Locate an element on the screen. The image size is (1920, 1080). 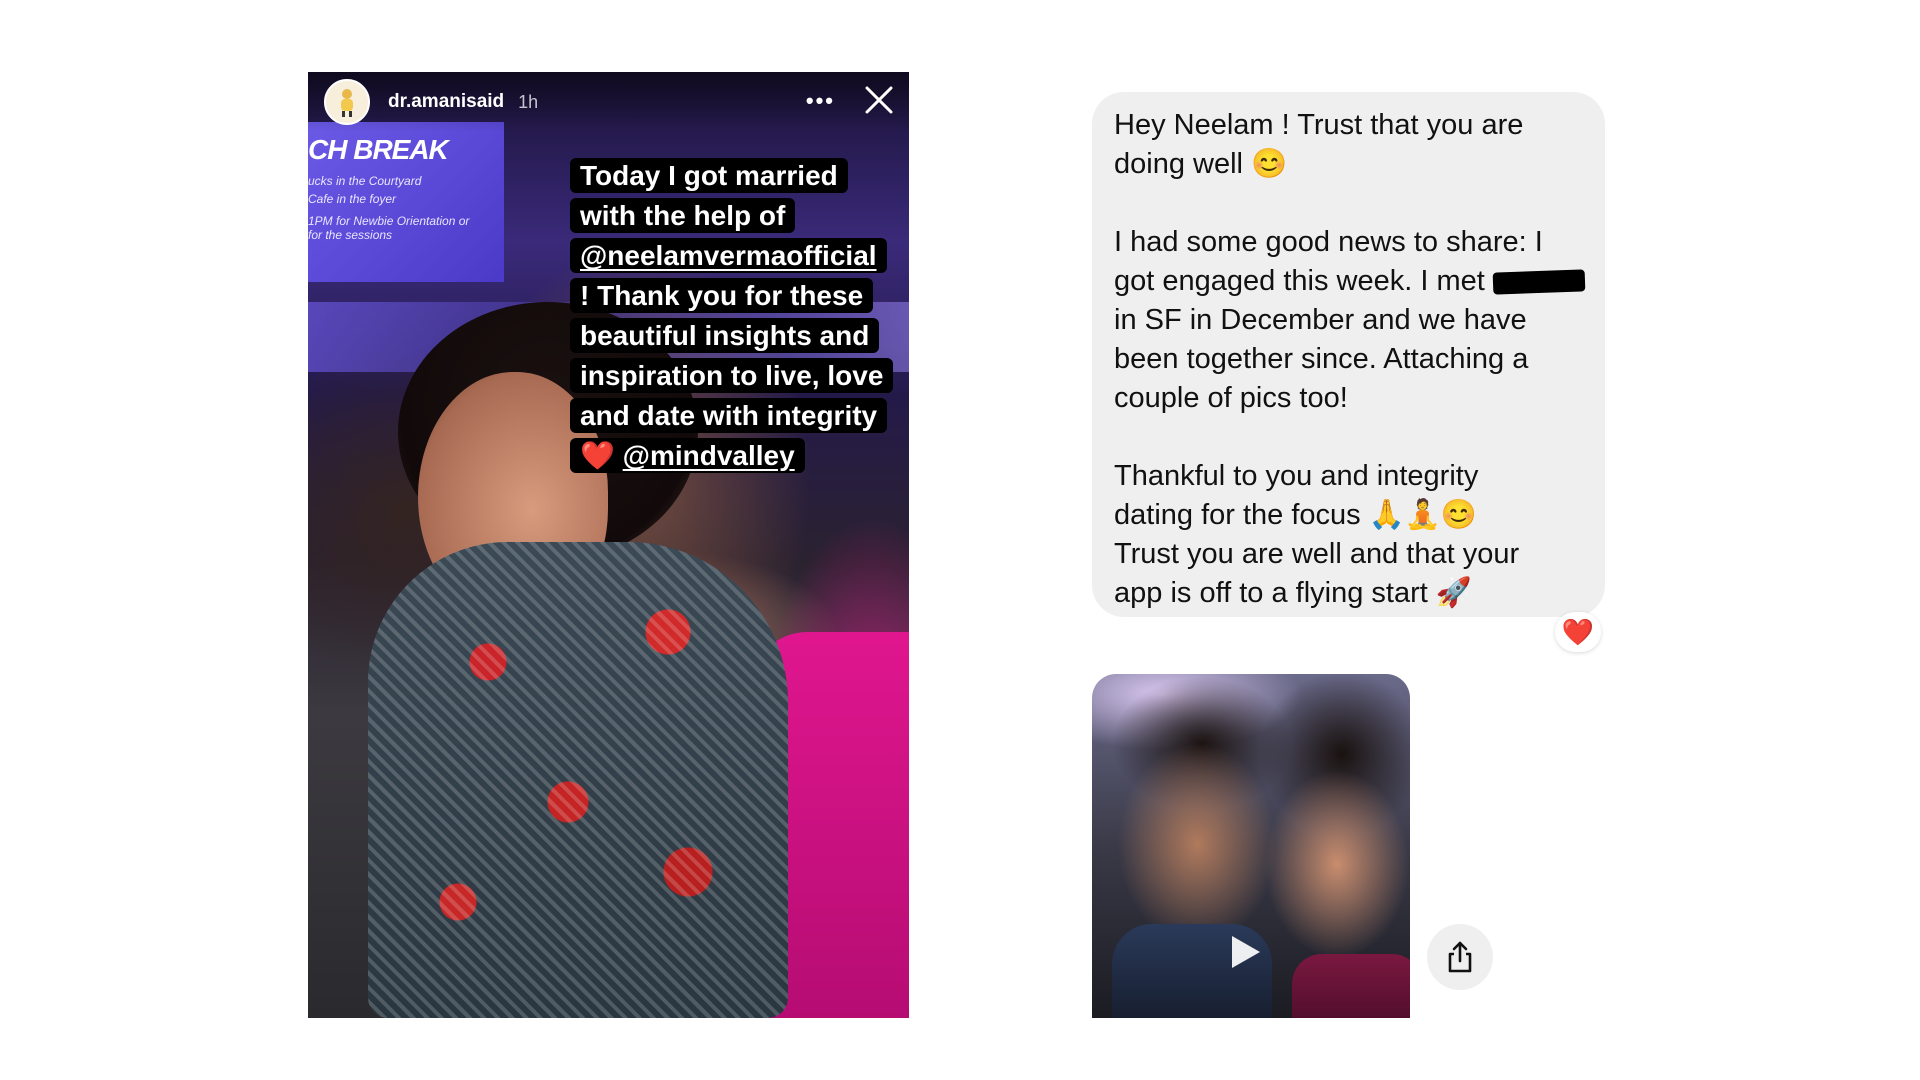
mention-link: @neelamvermaofficial is located at coordinates (728, 255).